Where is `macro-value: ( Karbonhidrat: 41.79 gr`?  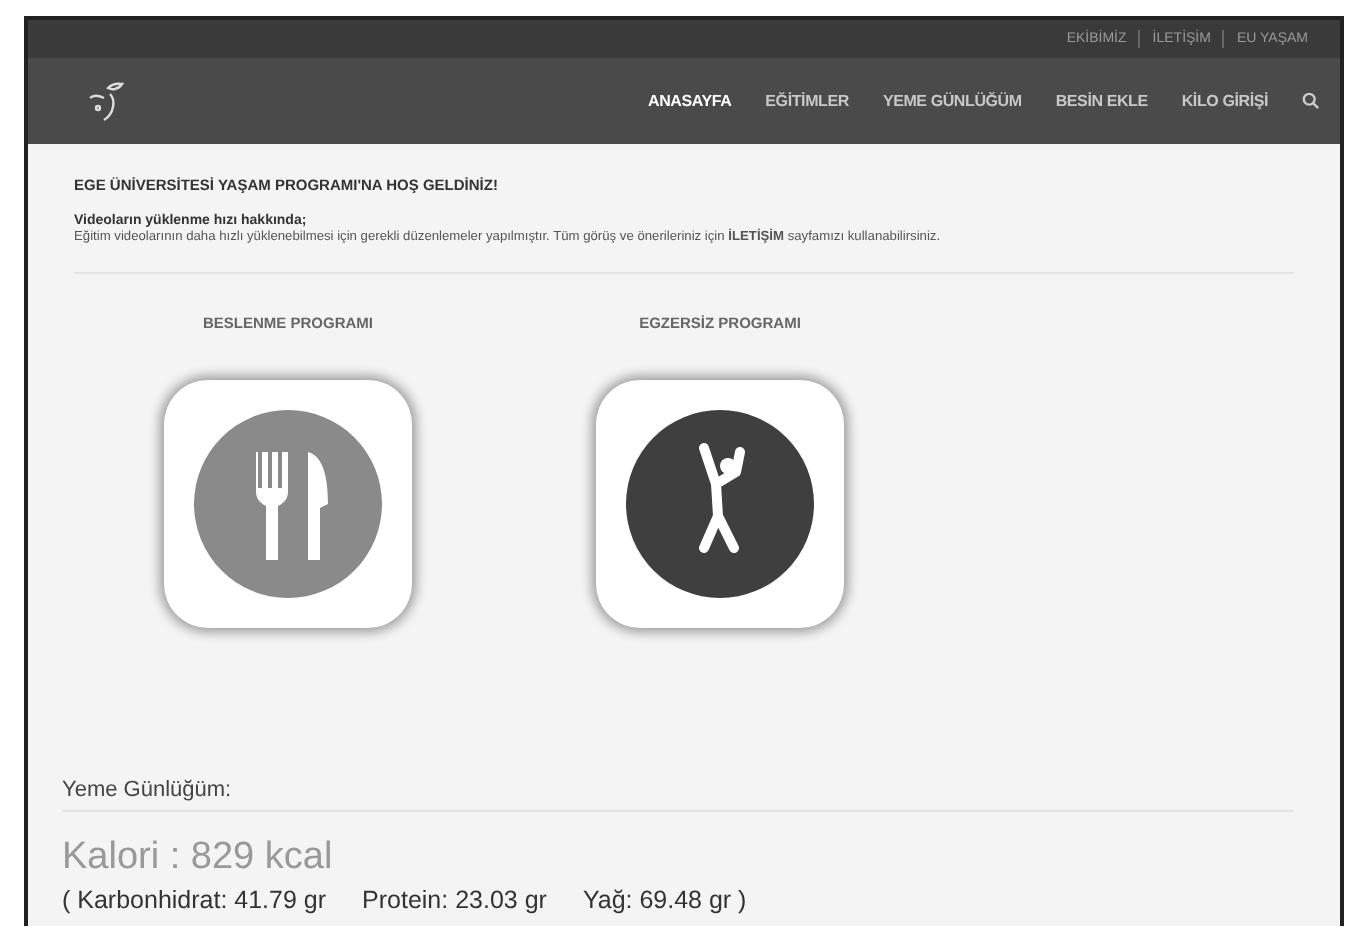
macro-value: ( Karbonhidrat: 41.79 gr is located at coordinates (194, 900).